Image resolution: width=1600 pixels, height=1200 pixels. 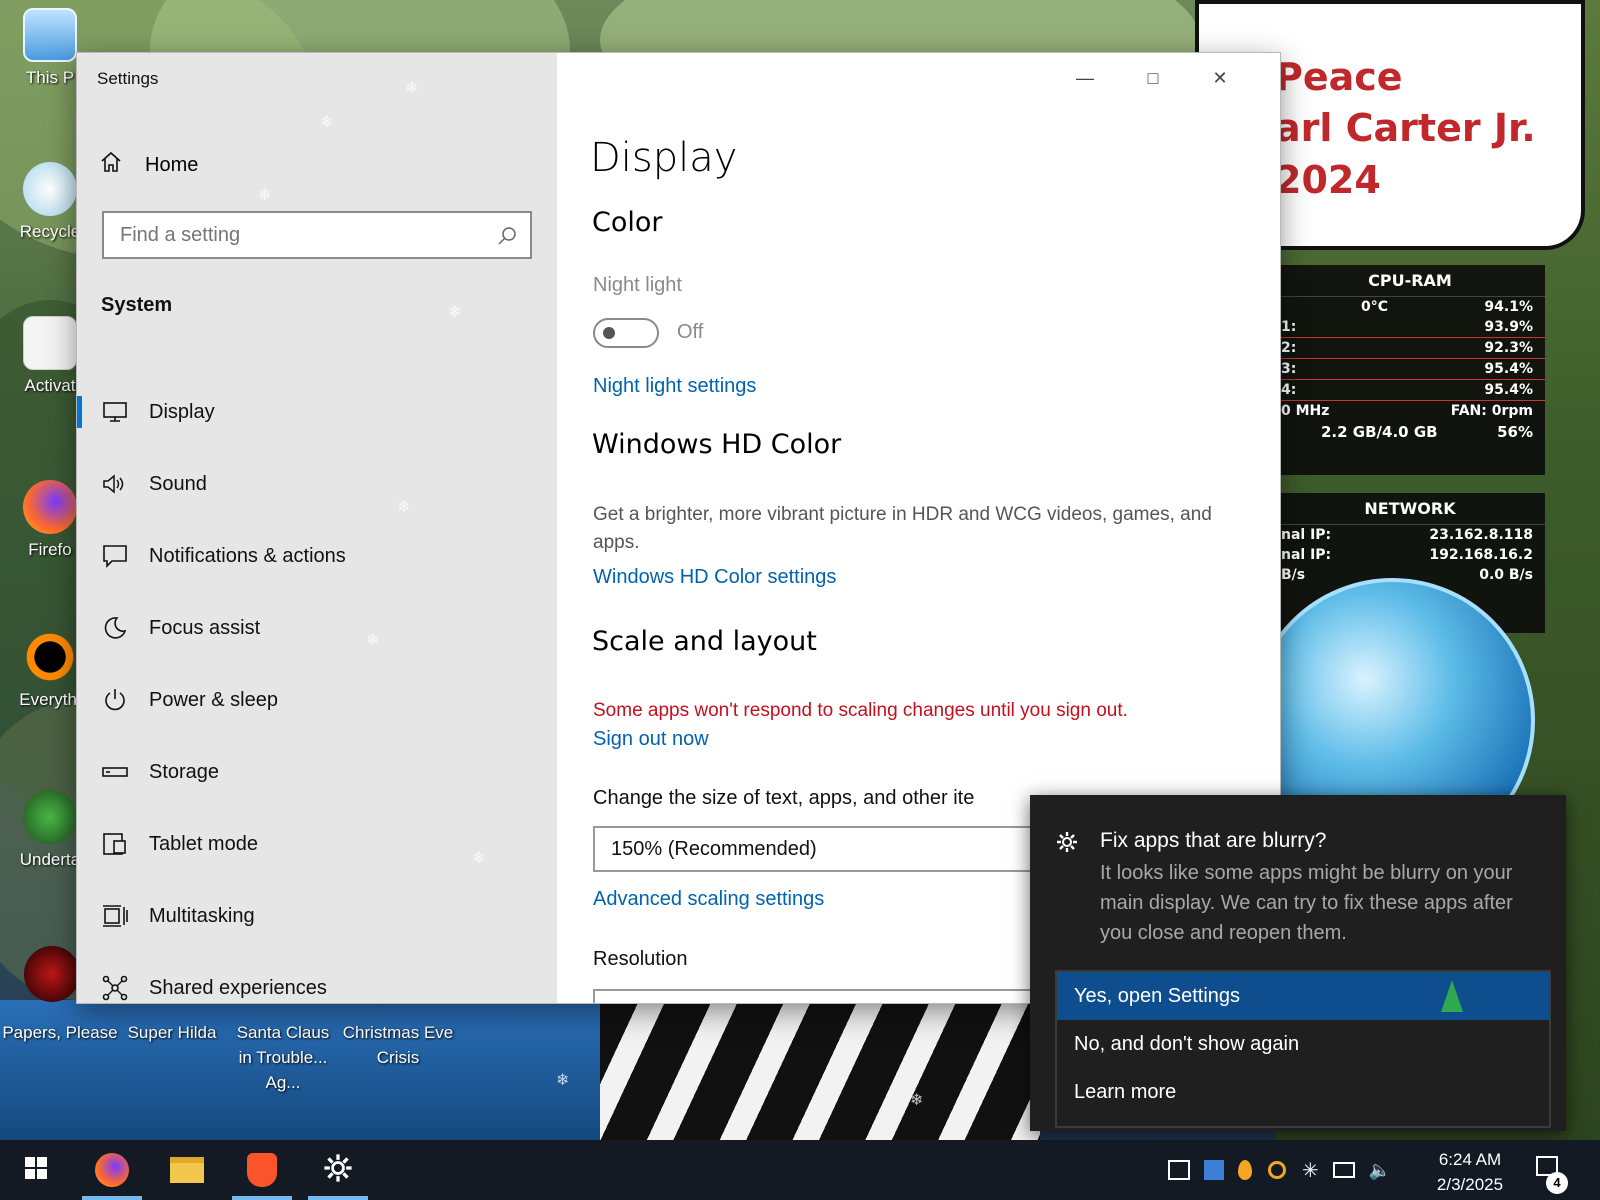 What do you see at coordinates (1375, 307) in the screenshot?
I see `cpu-temp: 0°C` at bounding box center [1375, 307].